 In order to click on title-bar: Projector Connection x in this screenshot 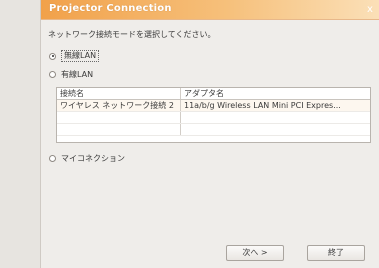, I will do `click(210, 10)`.